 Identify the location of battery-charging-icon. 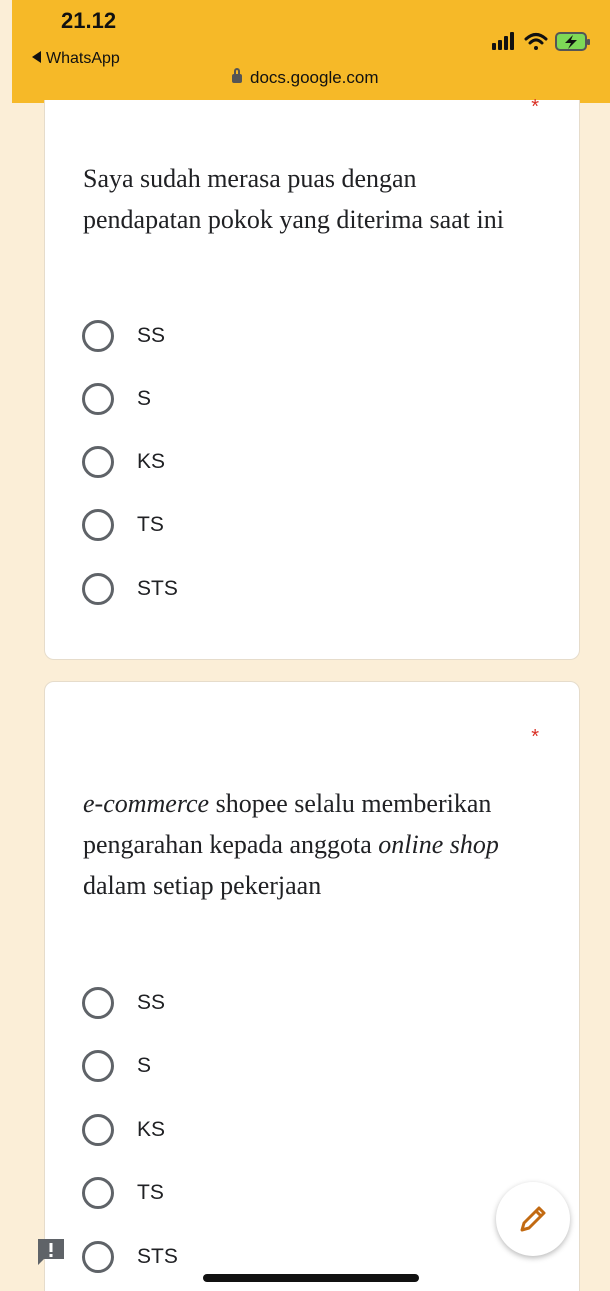
(572, 41).